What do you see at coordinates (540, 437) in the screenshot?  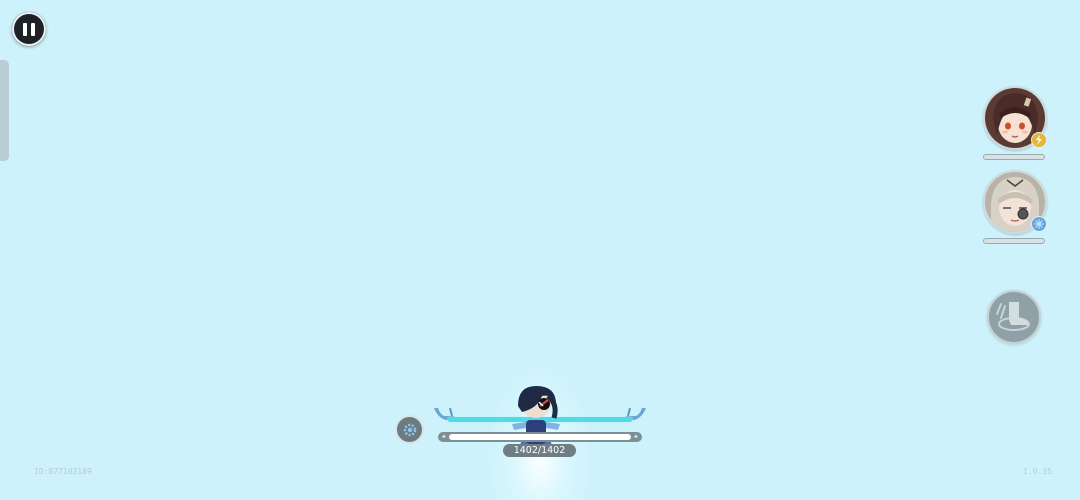 I see `player-hp-fill` at bounding box center [540, 437].